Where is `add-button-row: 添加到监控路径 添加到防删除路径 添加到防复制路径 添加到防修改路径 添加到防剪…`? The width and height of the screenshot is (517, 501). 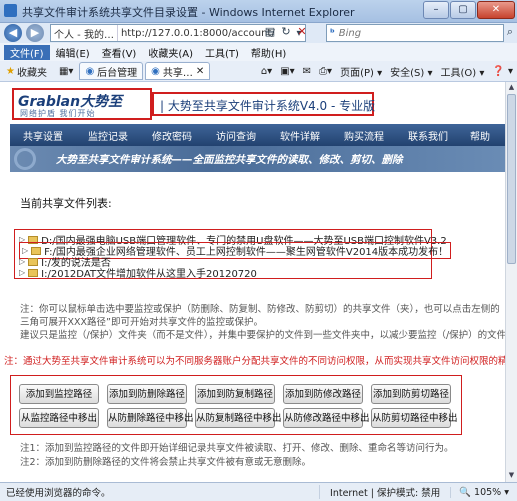 add-button-row: 添加到监控路径 添加到防删除路径 添加到防复制路径 添加到防修改路径 添加到防剪… is located at coordinates (235, 394).